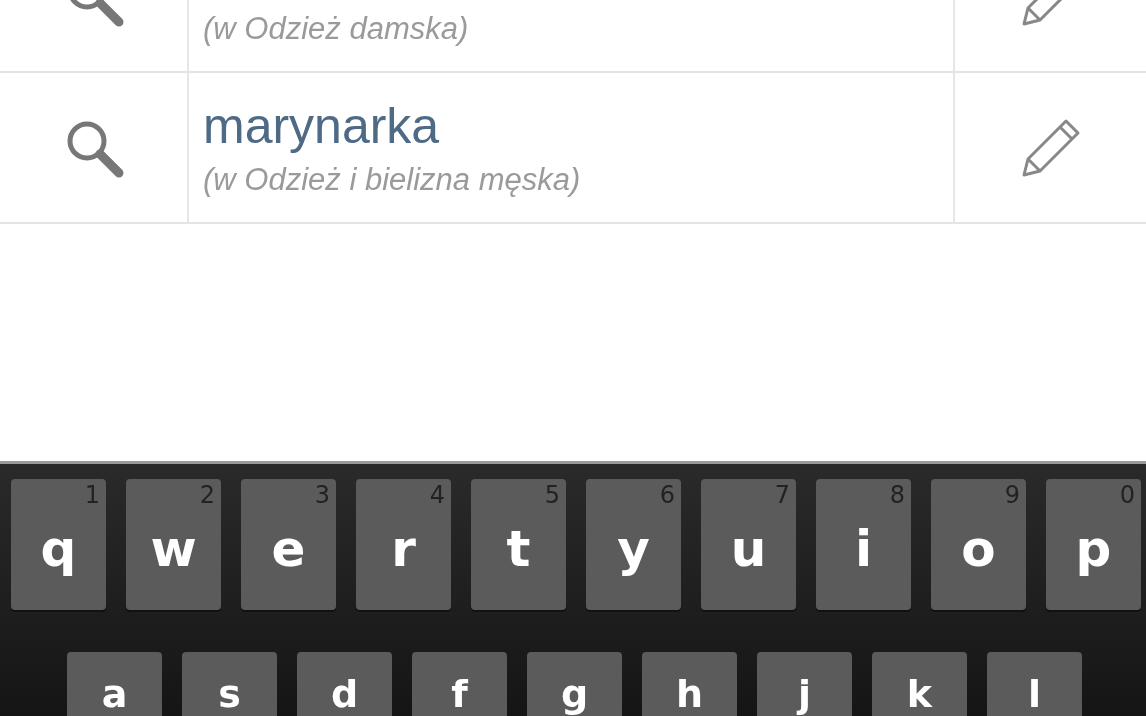 This screenshot has width=1146, height=716. What do you see at coordinates (1034, 684) in the screenshot?
I see `key: l` at bounding box center [1034, 684].